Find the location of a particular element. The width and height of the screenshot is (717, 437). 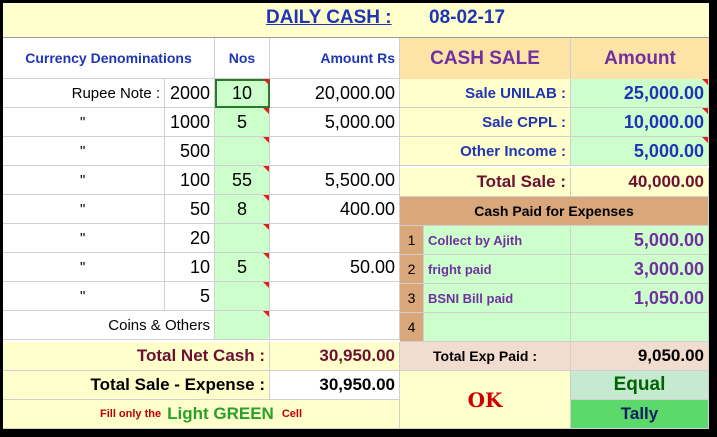

header-currency-denominations: Currency Denominations is located at coordinates (109, 58).